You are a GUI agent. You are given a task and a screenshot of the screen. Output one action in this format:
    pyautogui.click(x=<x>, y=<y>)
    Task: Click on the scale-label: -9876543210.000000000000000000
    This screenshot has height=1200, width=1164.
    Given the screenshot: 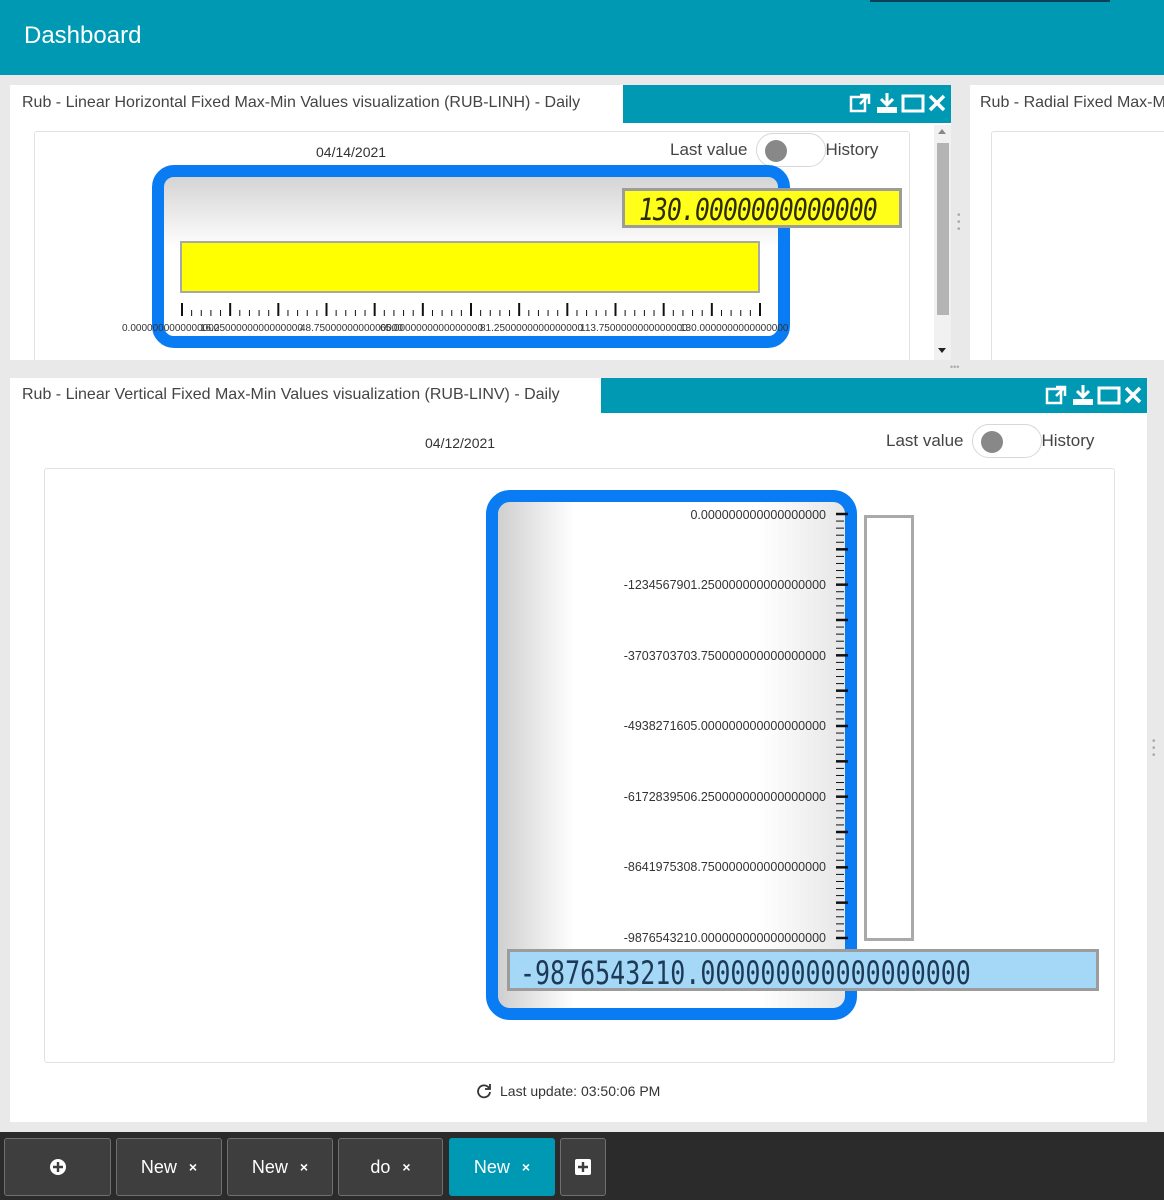 What is the action you would take?
    pyautogui.click(x=724, y=938)
    